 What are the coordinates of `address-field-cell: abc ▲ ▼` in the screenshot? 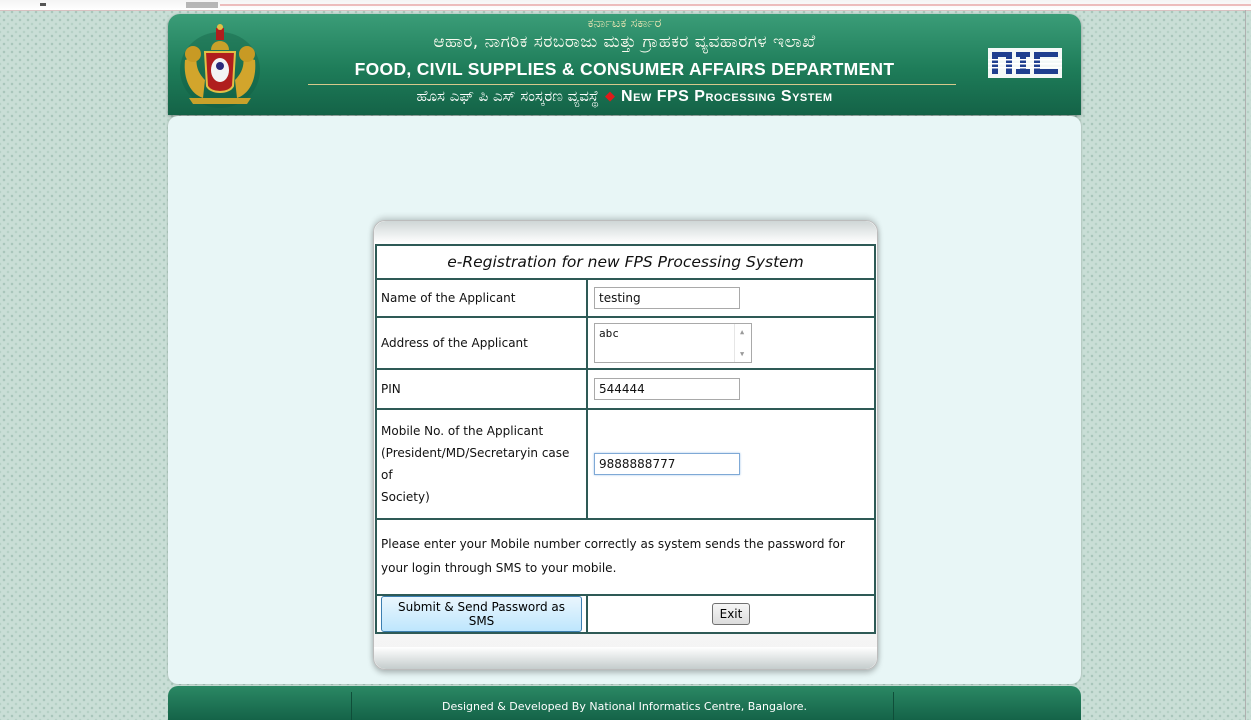 It's located at (731, 343).